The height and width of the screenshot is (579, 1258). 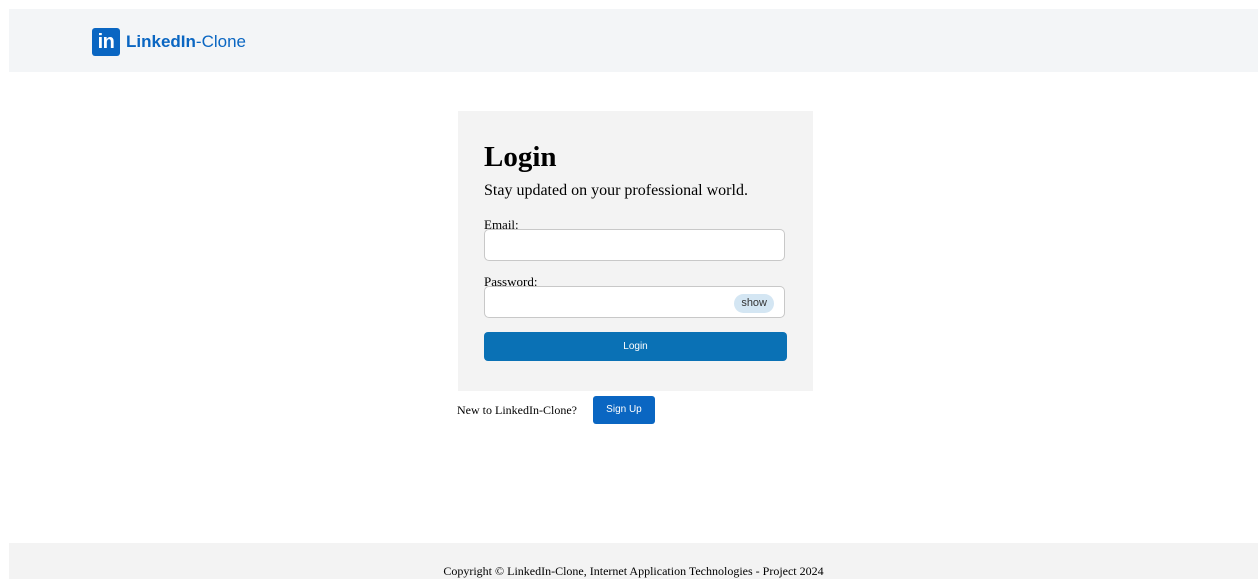 I want to click on login-subtitle: Stay updated on your professional world., so click(x=616, y=190).